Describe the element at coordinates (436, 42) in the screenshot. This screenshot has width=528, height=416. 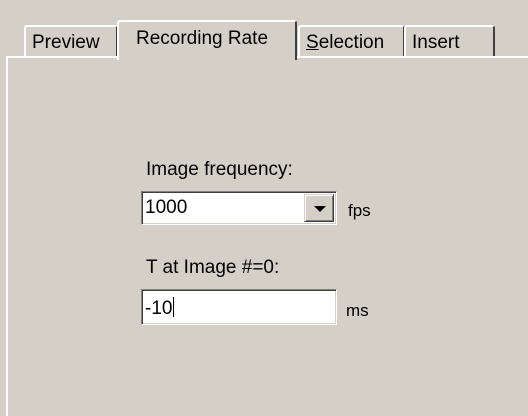
I see `tab-insert-label: Insert` at that location.